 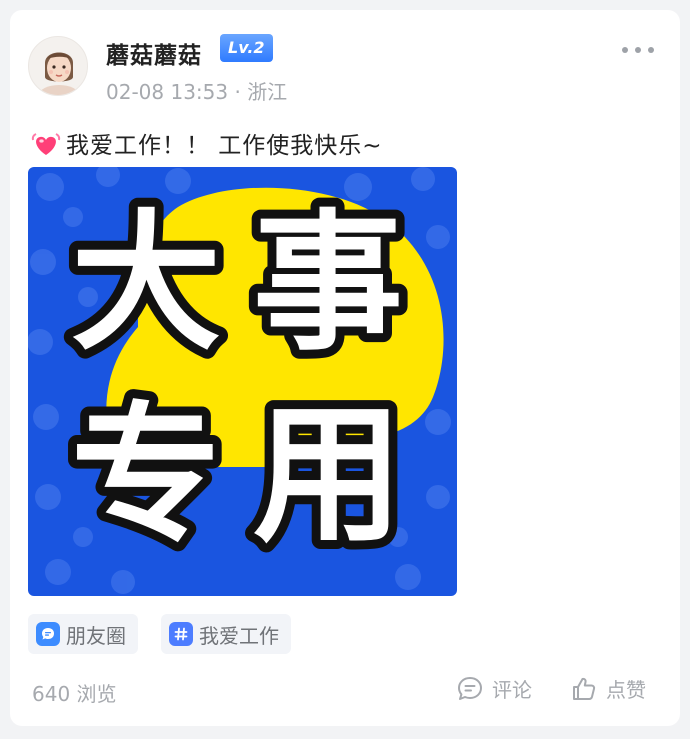 I want to click on like-button: 点赞, so click(x=608, y=688).